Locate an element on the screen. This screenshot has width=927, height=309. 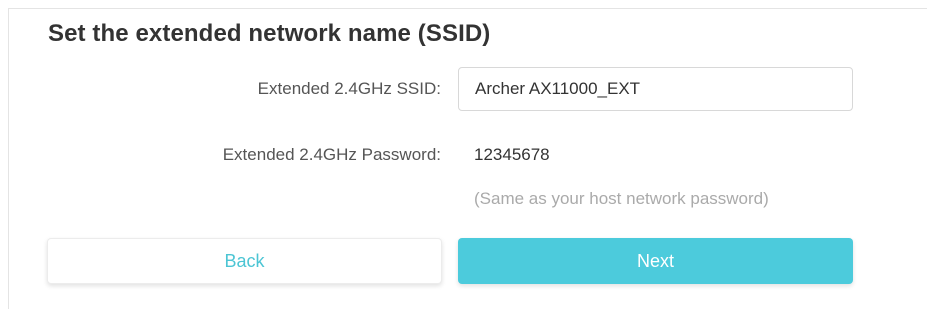
ssid-label: Extended 2.4GHz SSID: is located at coordinates (349, 88).